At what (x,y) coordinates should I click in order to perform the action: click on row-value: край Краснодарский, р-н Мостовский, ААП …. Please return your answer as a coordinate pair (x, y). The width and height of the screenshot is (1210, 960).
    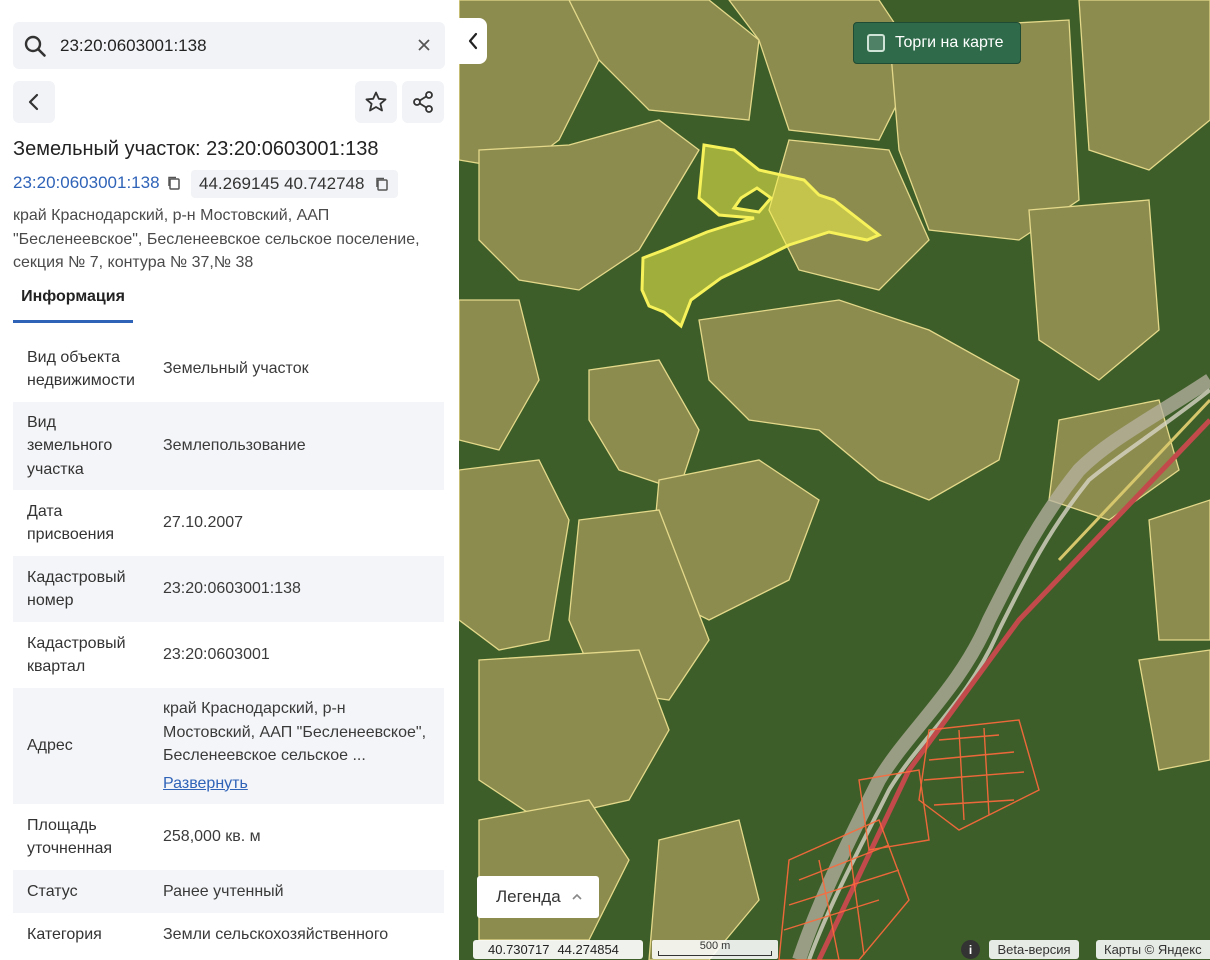
    Looking at the image, I should click on (295, 732).